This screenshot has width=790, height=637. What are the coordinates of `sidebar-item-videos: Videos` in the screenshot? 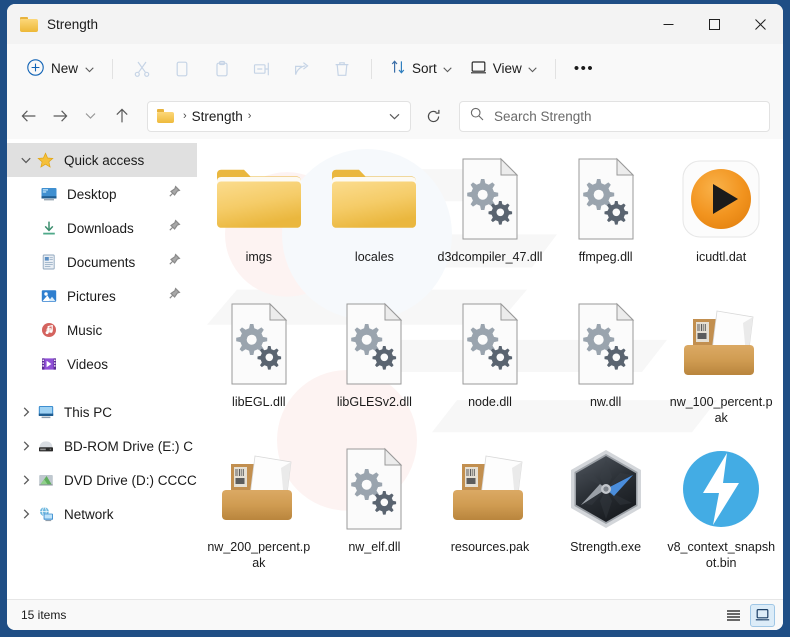 It's located at (102, 364).